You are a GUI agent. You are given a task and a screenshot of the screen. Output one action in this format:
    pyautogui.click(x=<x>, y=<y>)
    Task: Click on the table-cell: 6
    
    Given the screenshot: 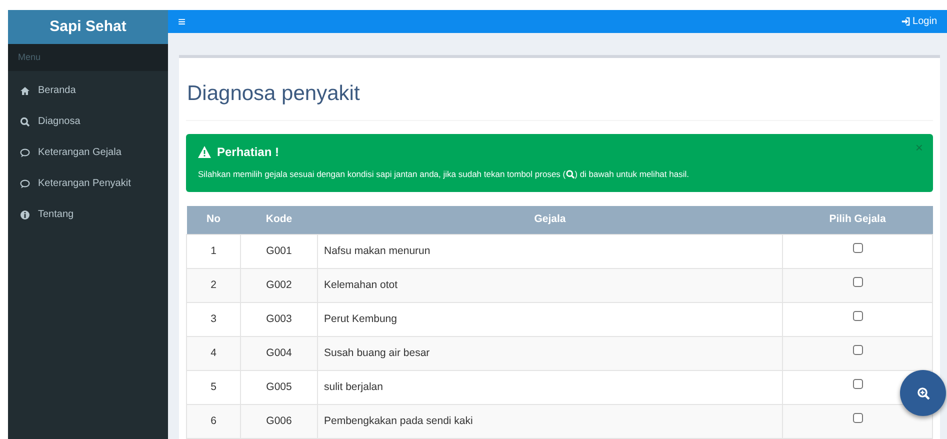 What is the action you would take?
    pyautogui.click(x=213, y=421)
    